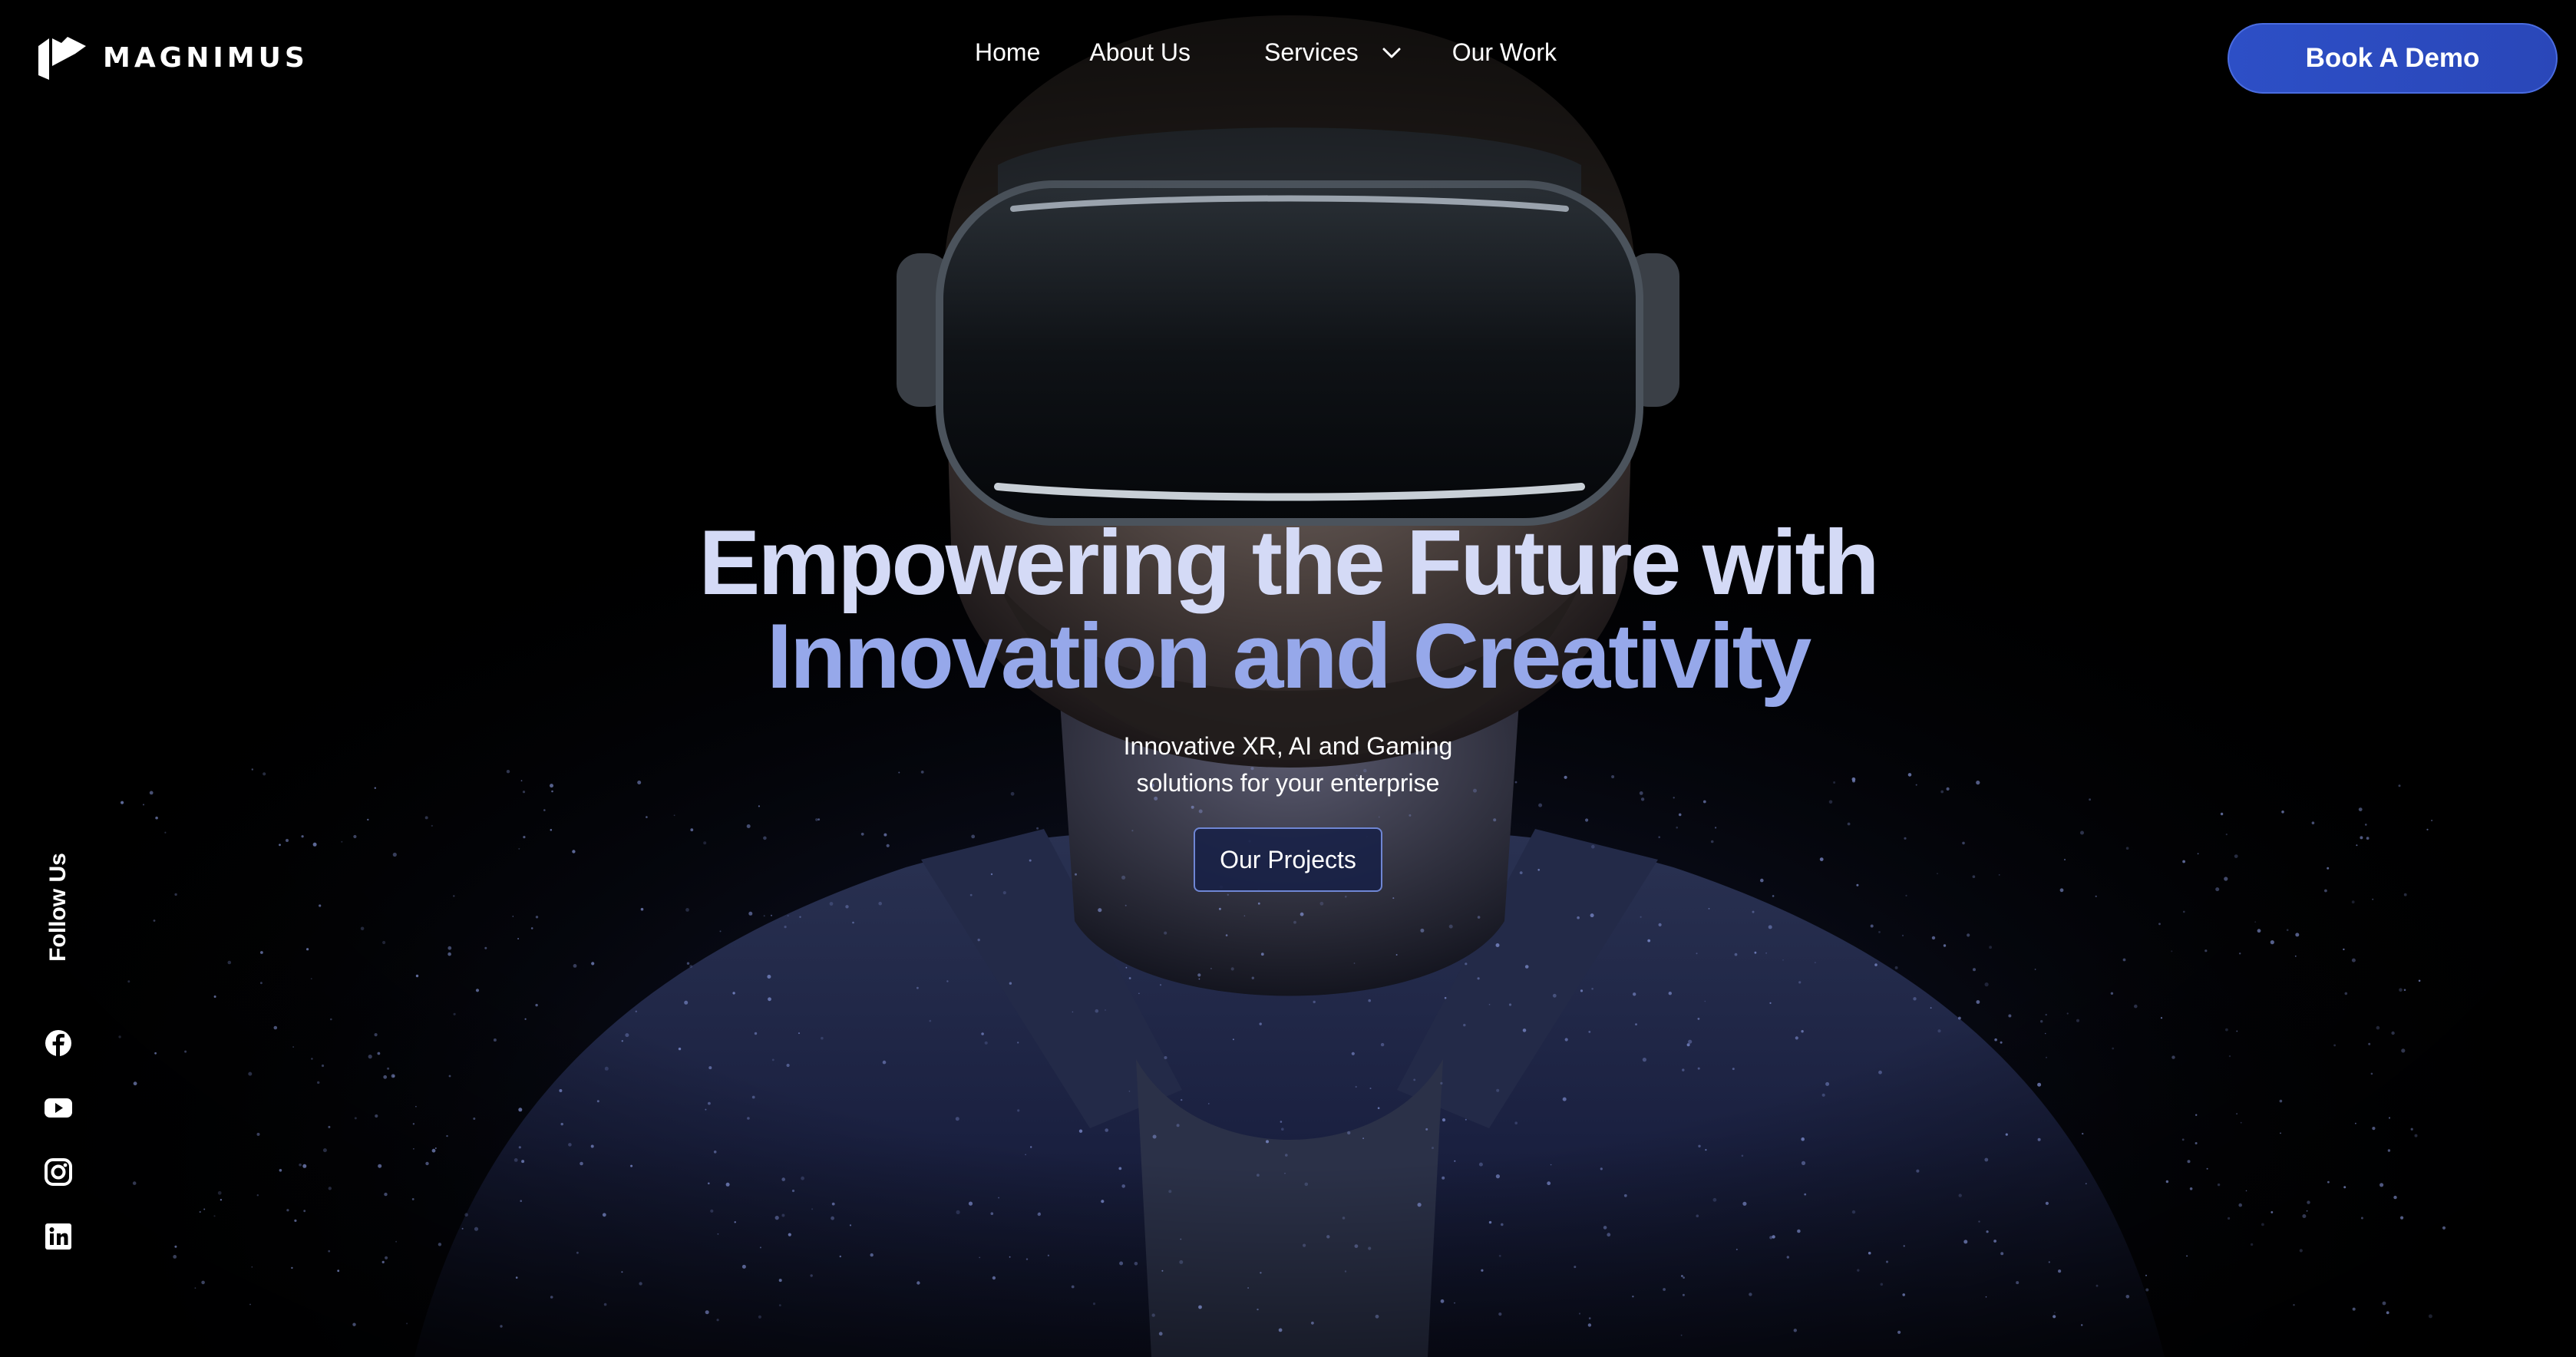 This screenshot has width=2576, height=1357. I want to click on nav-our-work: Our Work, so click(1504, 53).